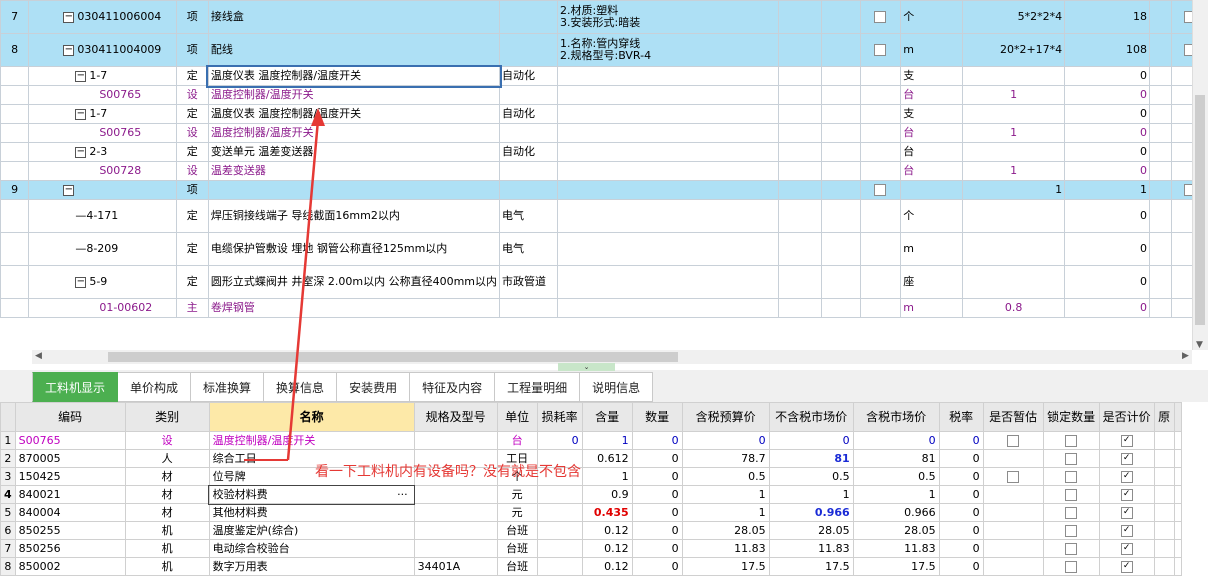 The image size is (1208, 588). What do you see at coordinates (604, 308) in the screenshot?
I see `tree-row: 01-00602 主卷焊钢管 m 0.8 0` at bounding box center [604, 308].